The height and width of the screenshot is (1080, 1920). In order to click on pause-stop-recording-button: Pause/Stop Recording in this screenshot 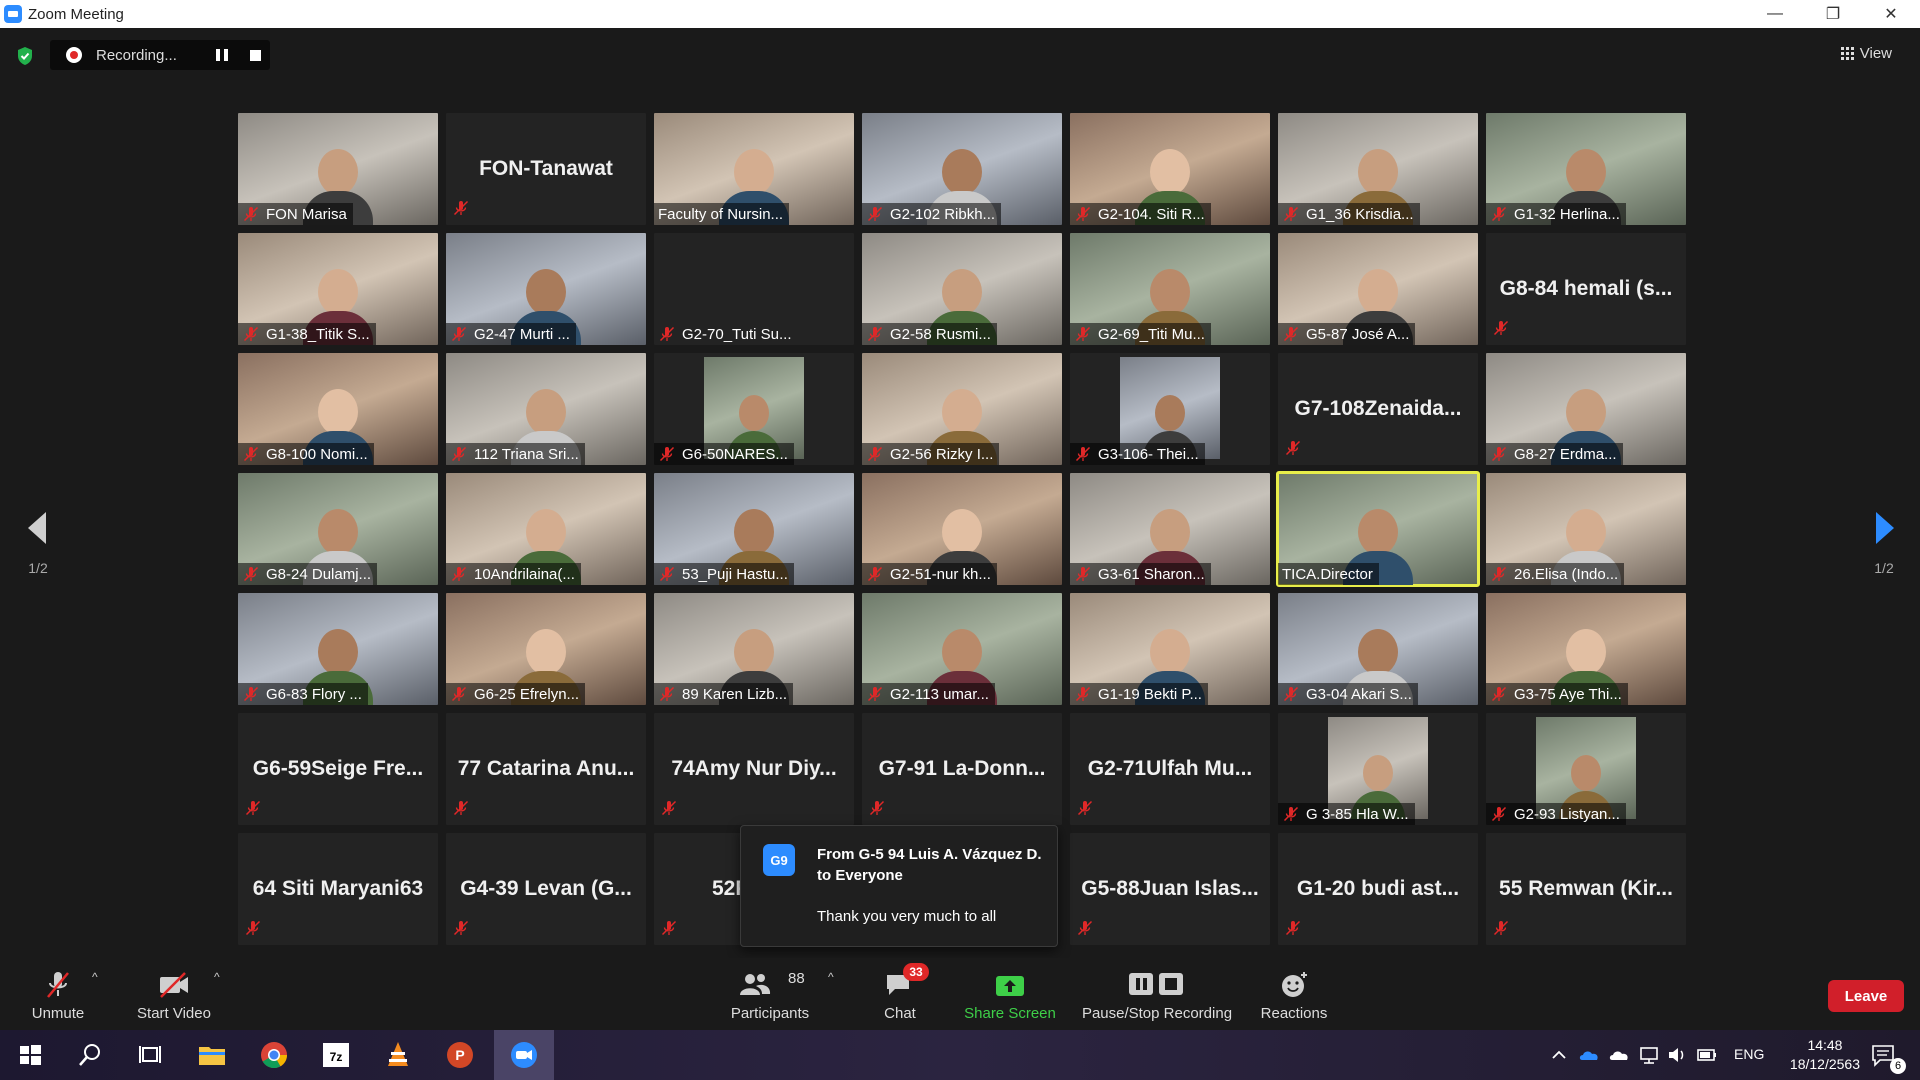, I will do `click(1157, 994)`.